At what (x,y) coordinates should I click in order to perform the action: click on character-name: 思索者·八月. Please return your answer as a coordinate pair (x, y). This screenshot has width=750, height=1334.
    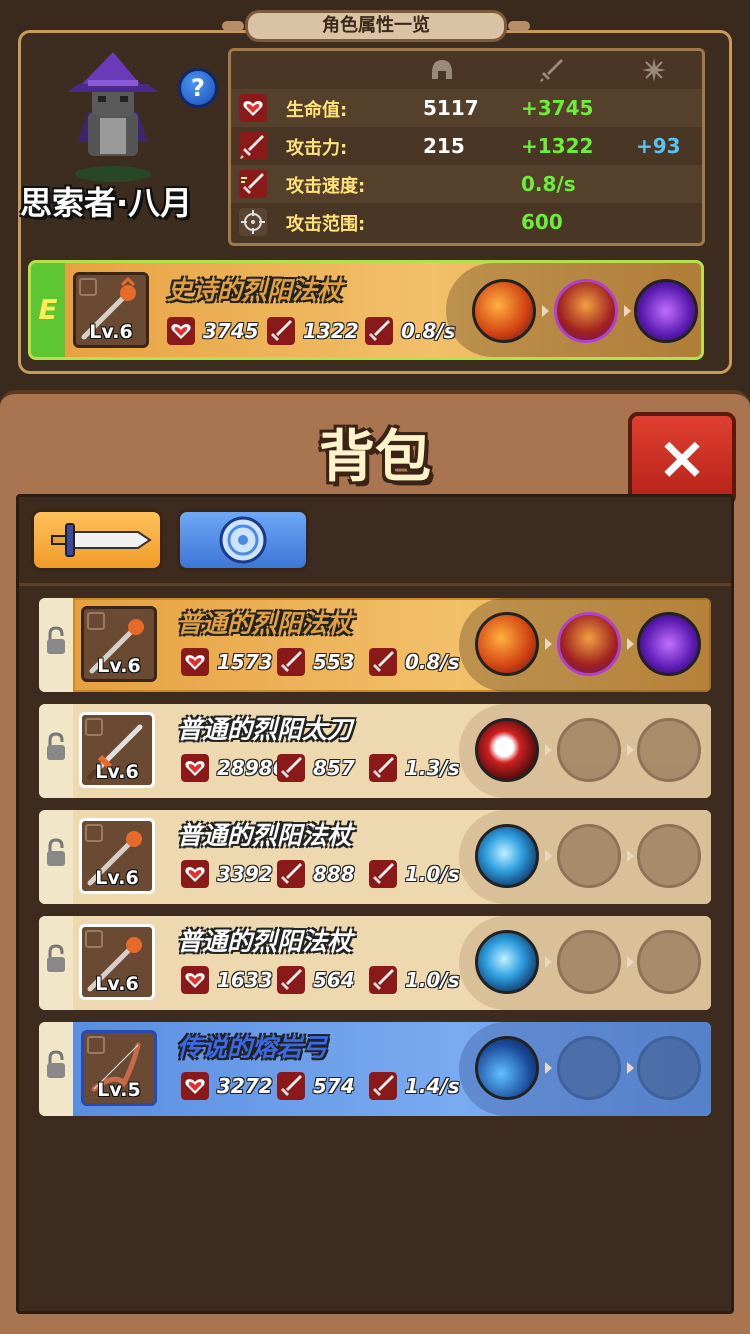
    Looking at the image, I should click on (106, 203).